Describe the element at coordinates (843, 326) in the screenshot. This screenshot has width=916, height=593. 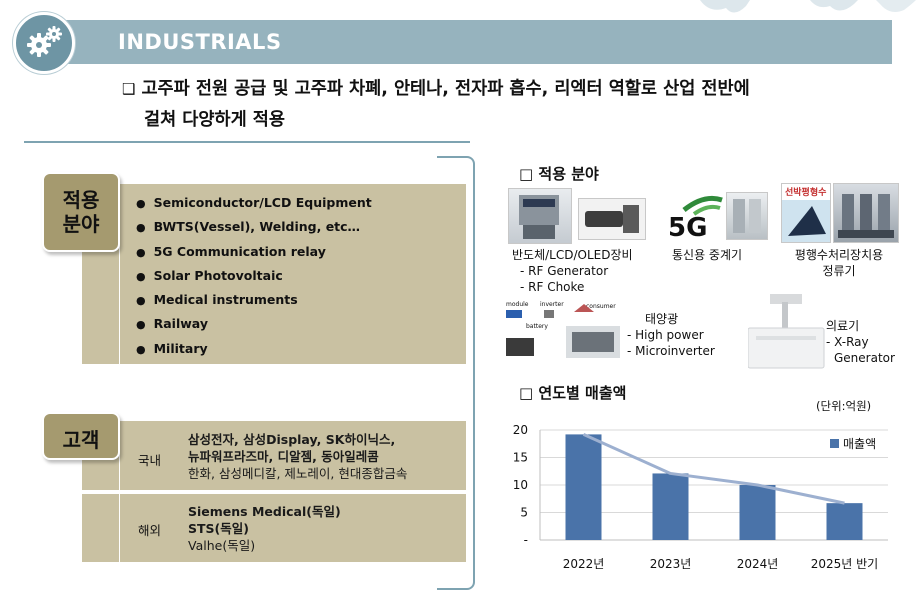
I see `medical-title: 의료기` at that location.